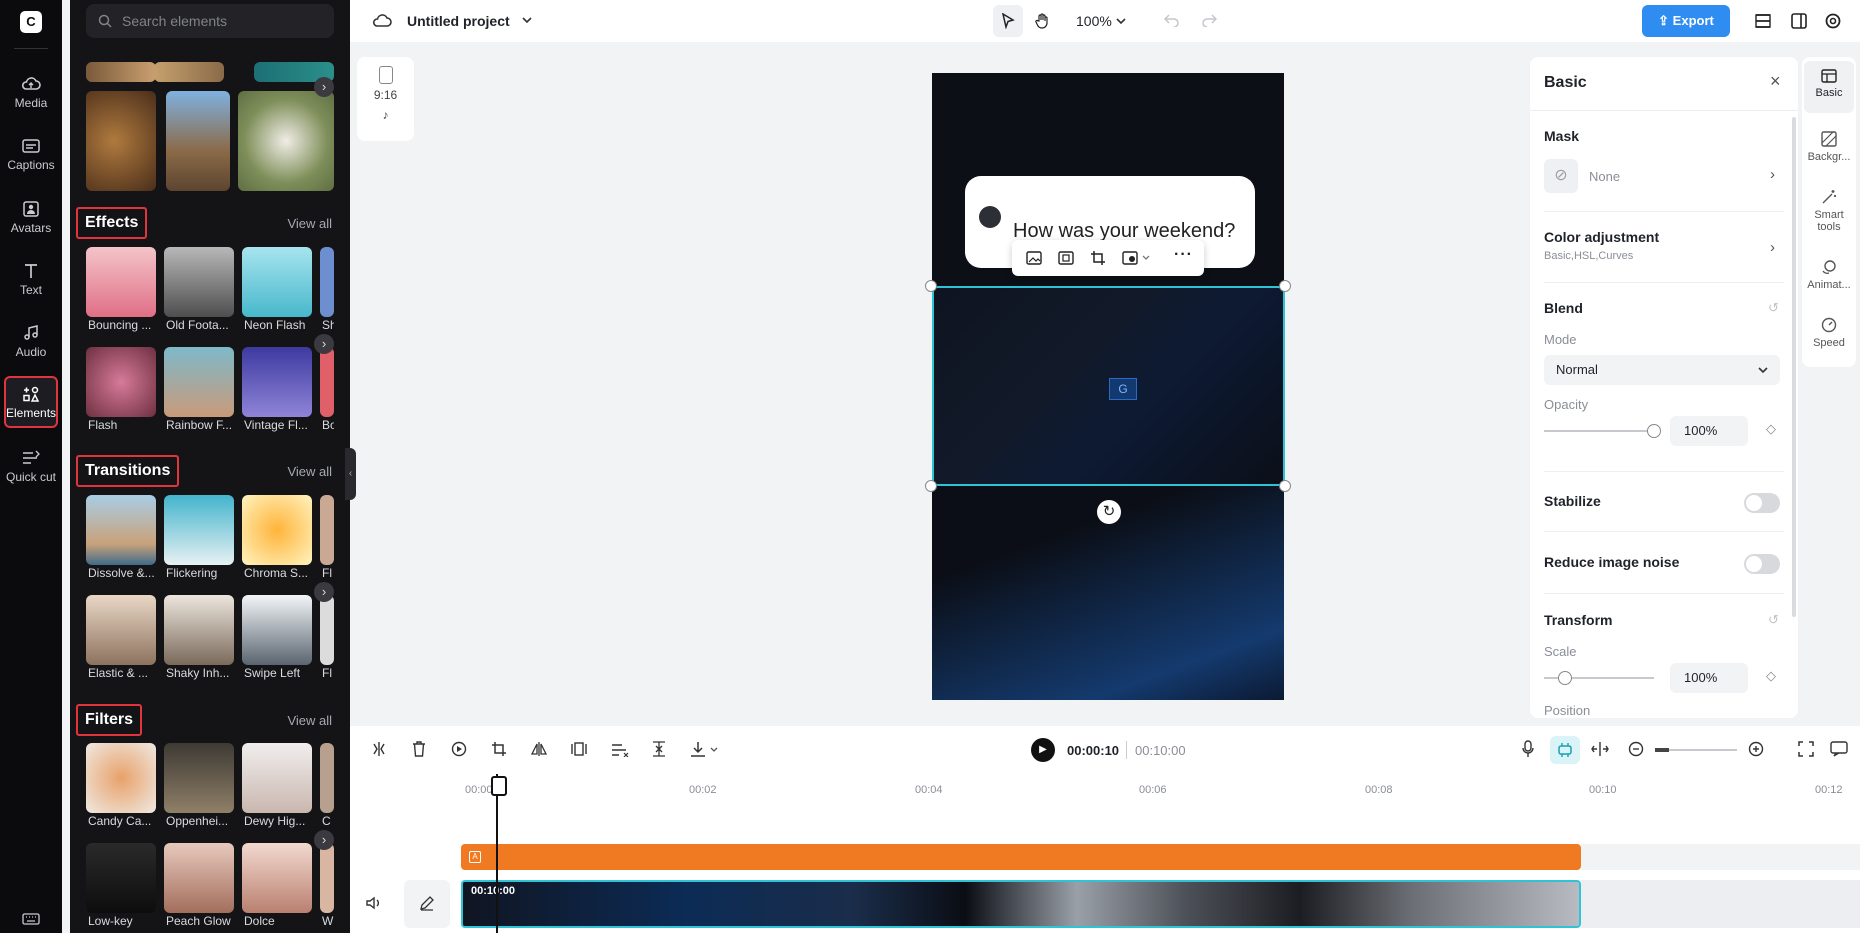 Image resolution: width=1860 pixels, height=933 pixels. I want to click on close-icon: ×, so click(1775, 81).